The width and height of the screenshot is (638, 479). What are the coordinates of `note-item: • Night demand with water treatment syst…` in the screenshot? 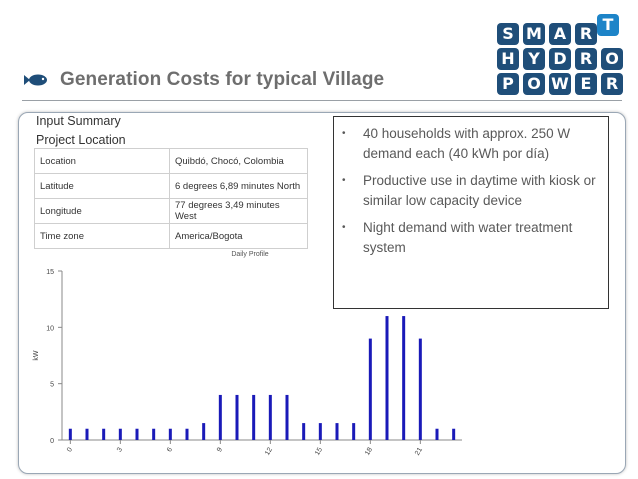 It's located at (471, 238).